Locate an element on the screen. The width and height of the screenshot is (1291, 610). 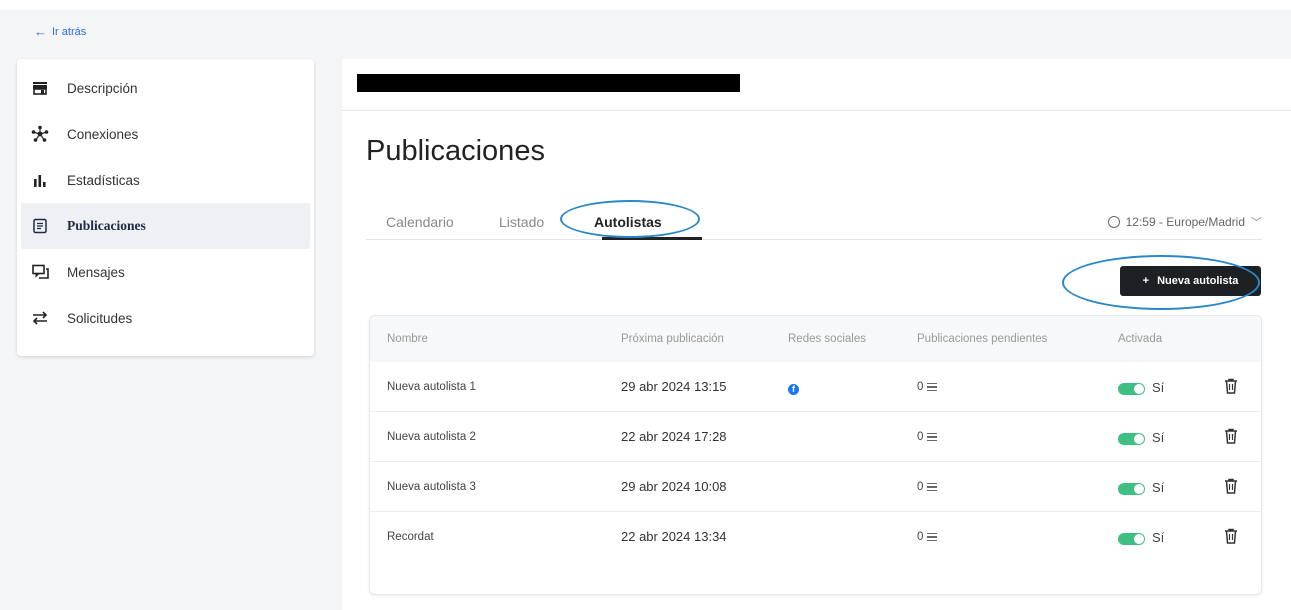
annotation-ellipse-button is located at coordinates (1161, 282).